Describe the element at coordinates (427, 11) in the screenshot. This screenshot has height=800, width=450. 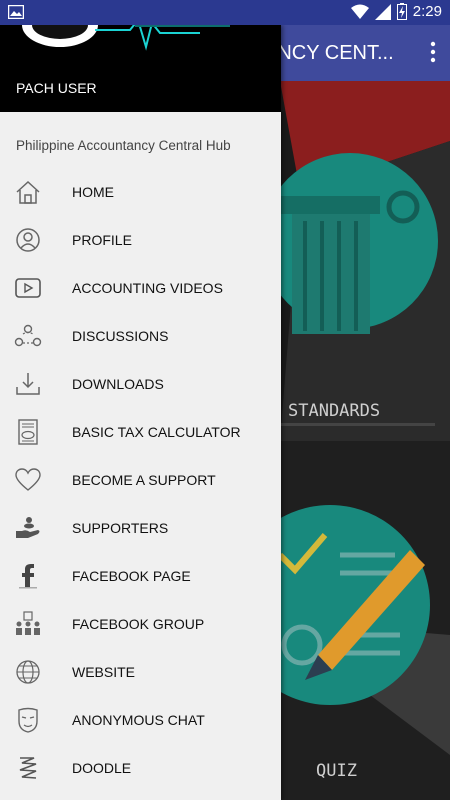
I see `clock: 2:29` at that location.